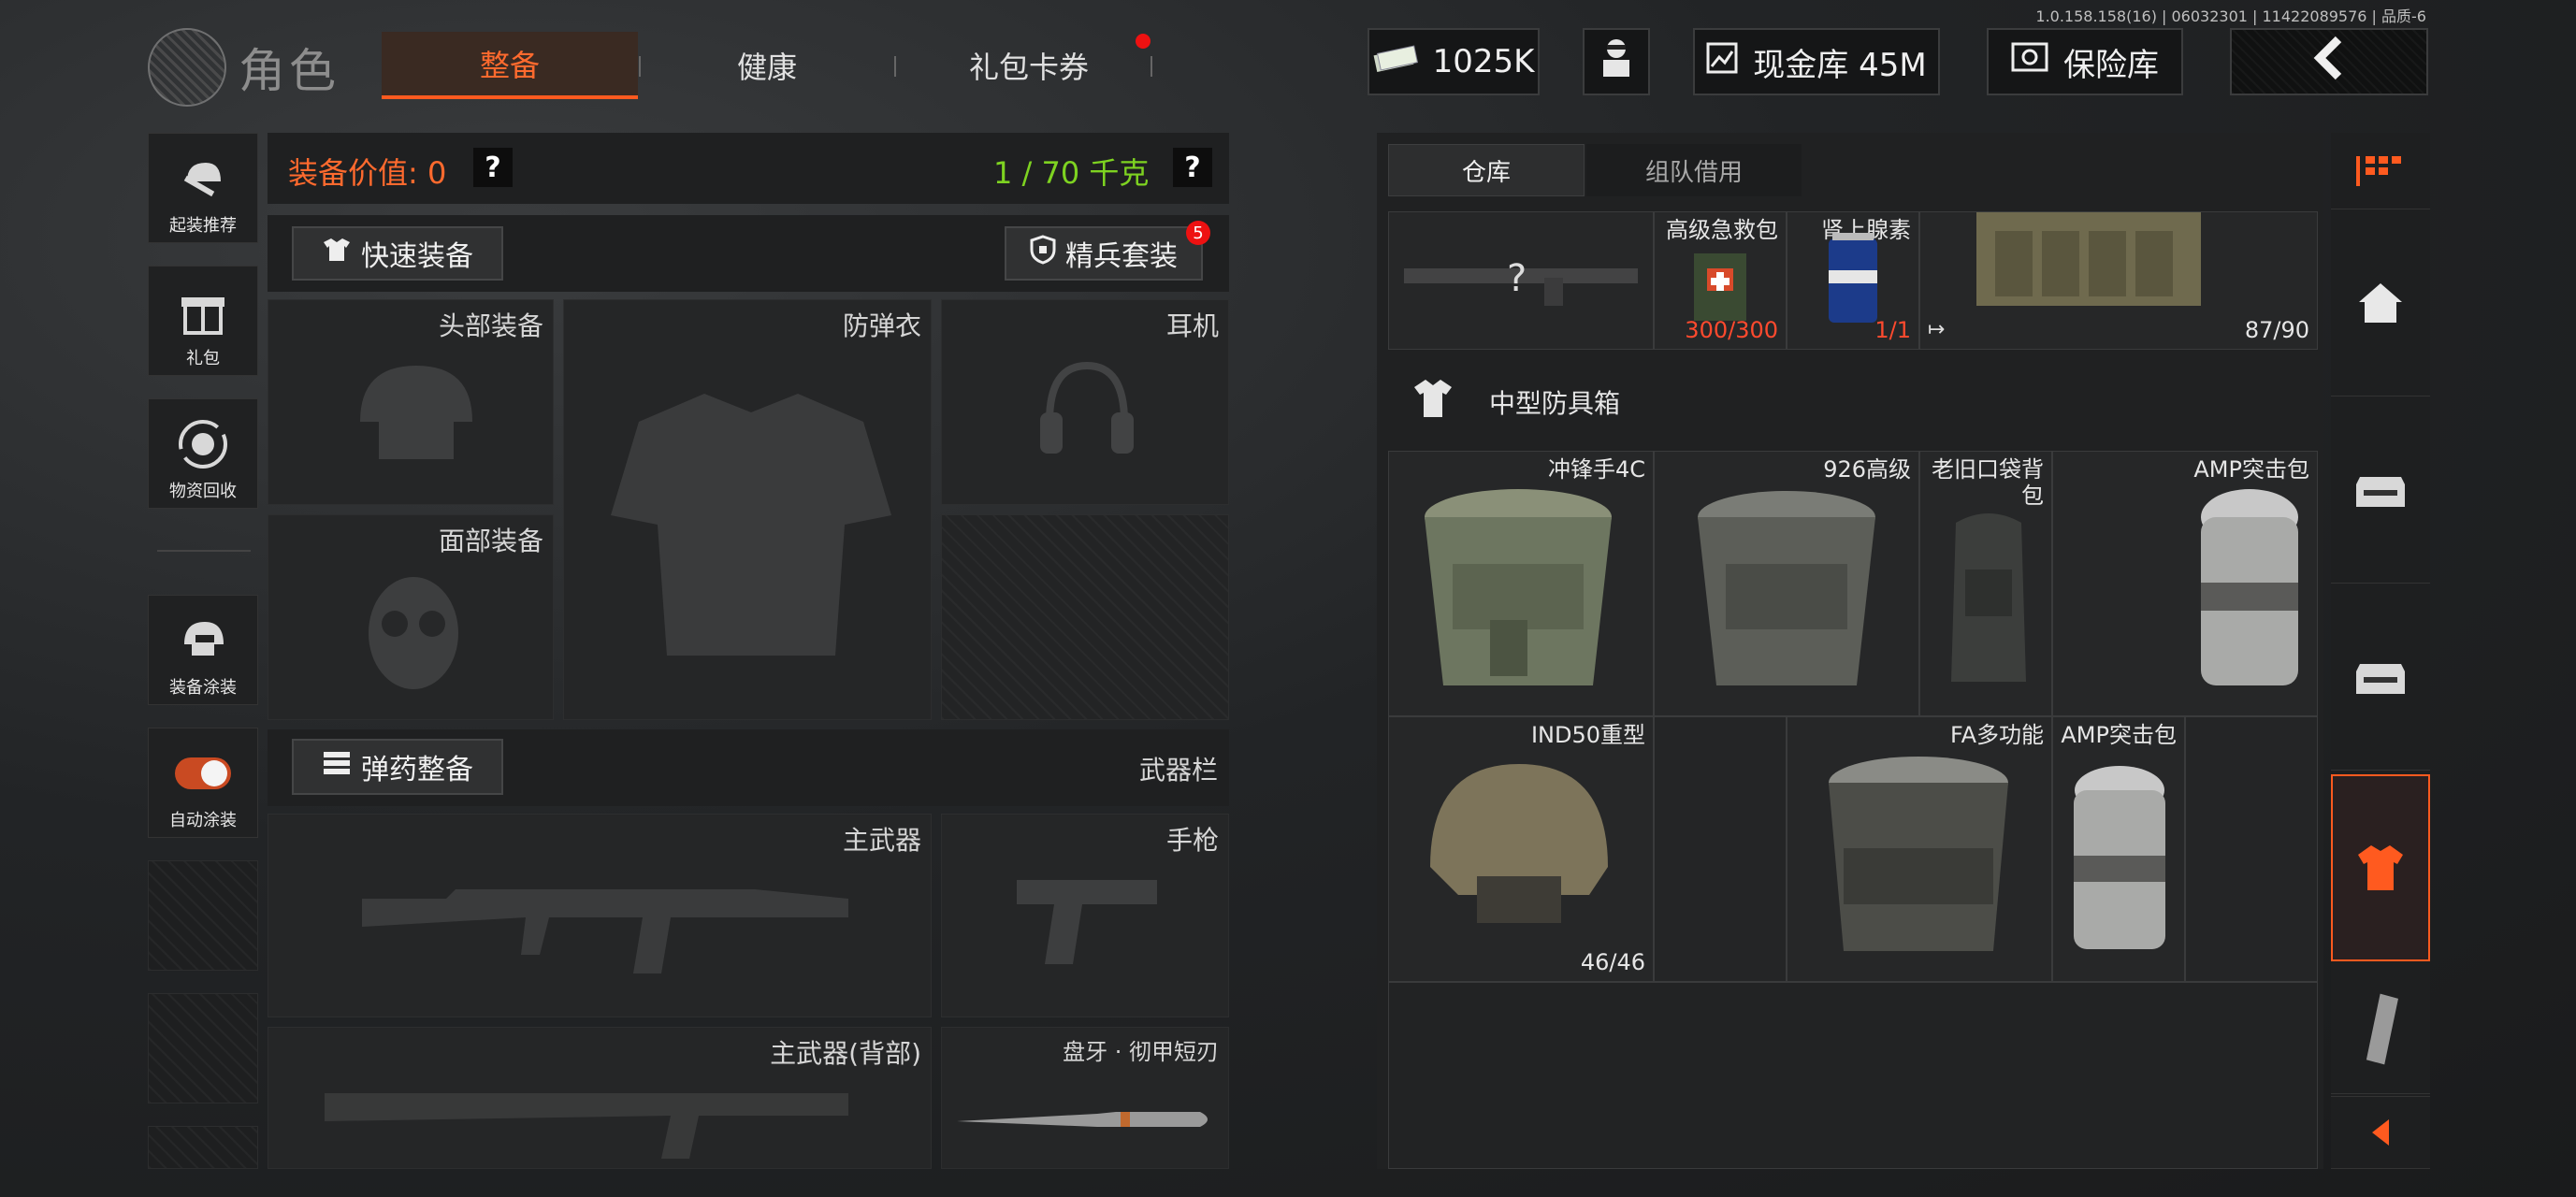 The height and width of the screenshot is (1197, 2576). Describe the element at coordinates (1720, 280) in the screenshot. I see `inventory-cell: 高级急救包 300/300` at that location.